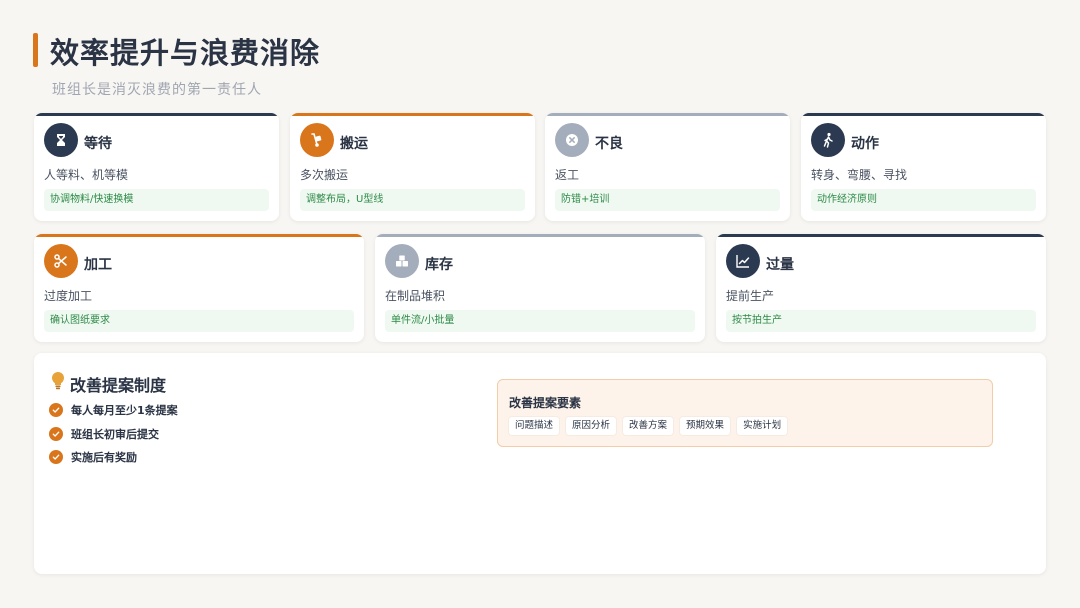 The image size is (1080, 608). Describe the element at coordinates (923, 167) in the screenshot. I see `waste-card-motion: 动作 转身、弯腰、寻找 动作经济原则` at that location.